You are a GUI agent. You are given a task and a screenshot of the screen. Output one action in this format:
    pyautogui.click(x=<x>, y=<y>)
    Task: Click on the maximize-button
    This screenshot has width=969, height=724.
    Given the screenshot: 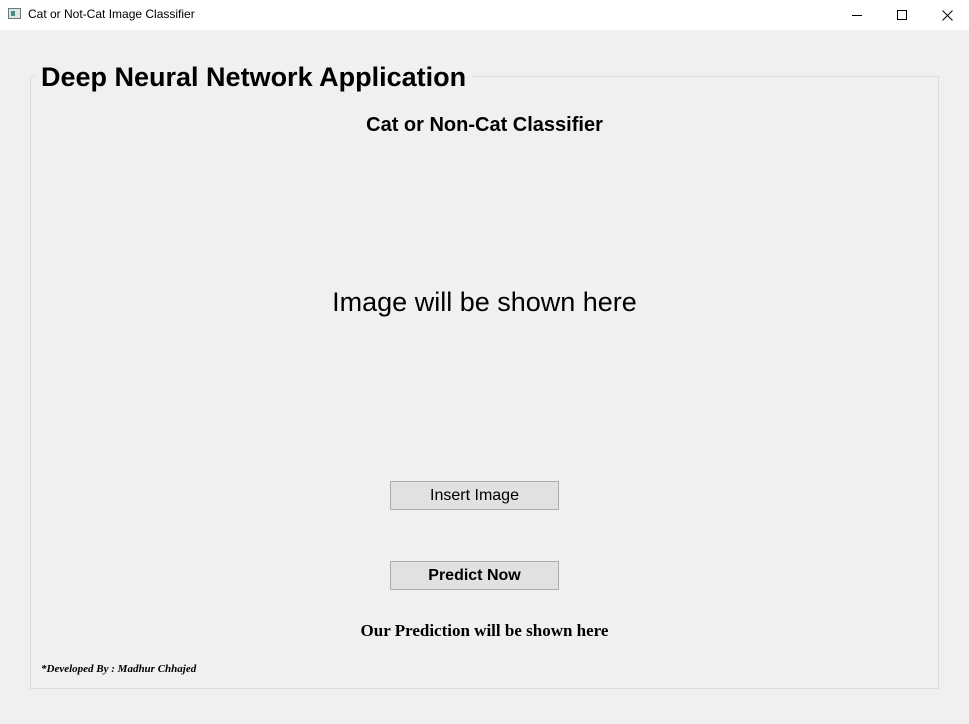 What is the action you would take?
    pyautogui.click(x=902, y=15)
    